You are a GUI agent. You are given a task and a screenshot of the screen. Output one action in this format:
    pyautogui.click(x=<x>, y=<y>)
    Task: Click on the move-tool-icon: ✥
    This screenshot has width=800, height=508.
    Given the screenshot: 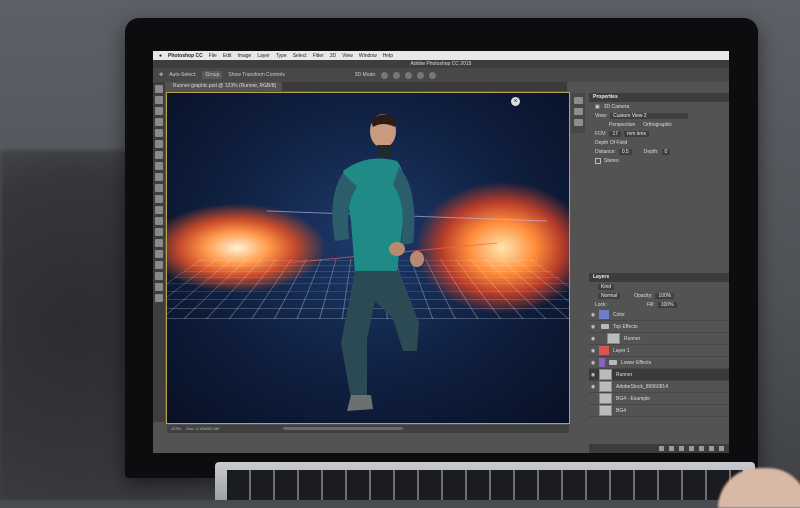 What is the action you would take?
    pyautogui.click(x=161, y=75)
    